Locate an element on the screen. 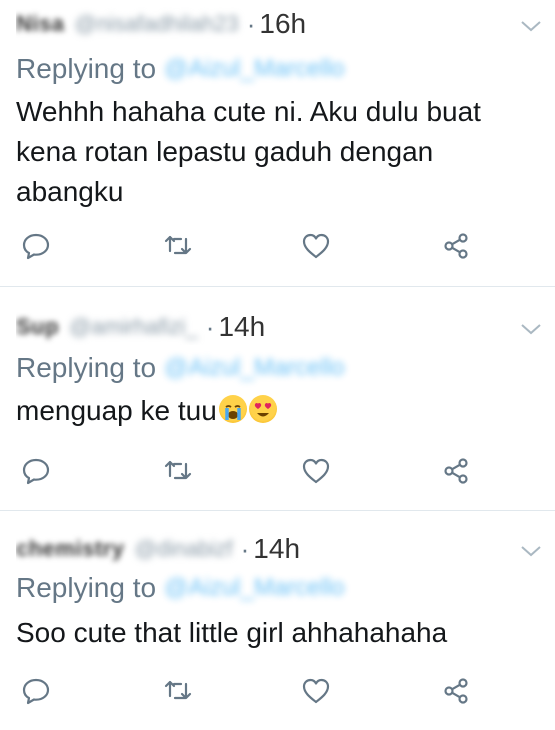 This screenshot has height=730, width=555. timestamp: 16h is located at coordinates (282, 24).